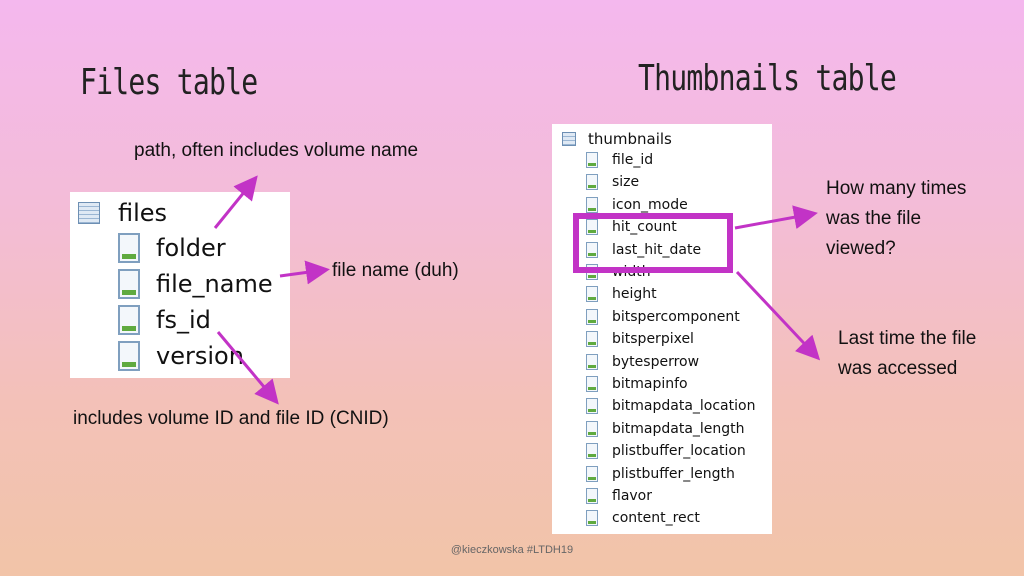 The height and width of the screenshot is (576, 1024). I want to click on column-label: icon_mode, so click(650, 204).